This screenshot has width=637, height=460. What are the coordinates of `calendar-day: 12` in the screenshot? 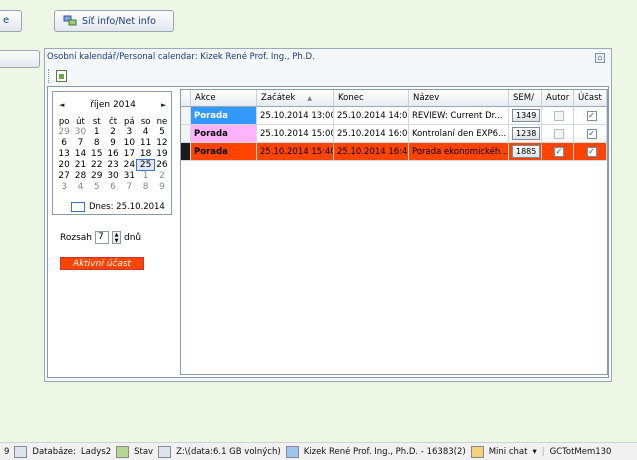 It's located at (162, 143).